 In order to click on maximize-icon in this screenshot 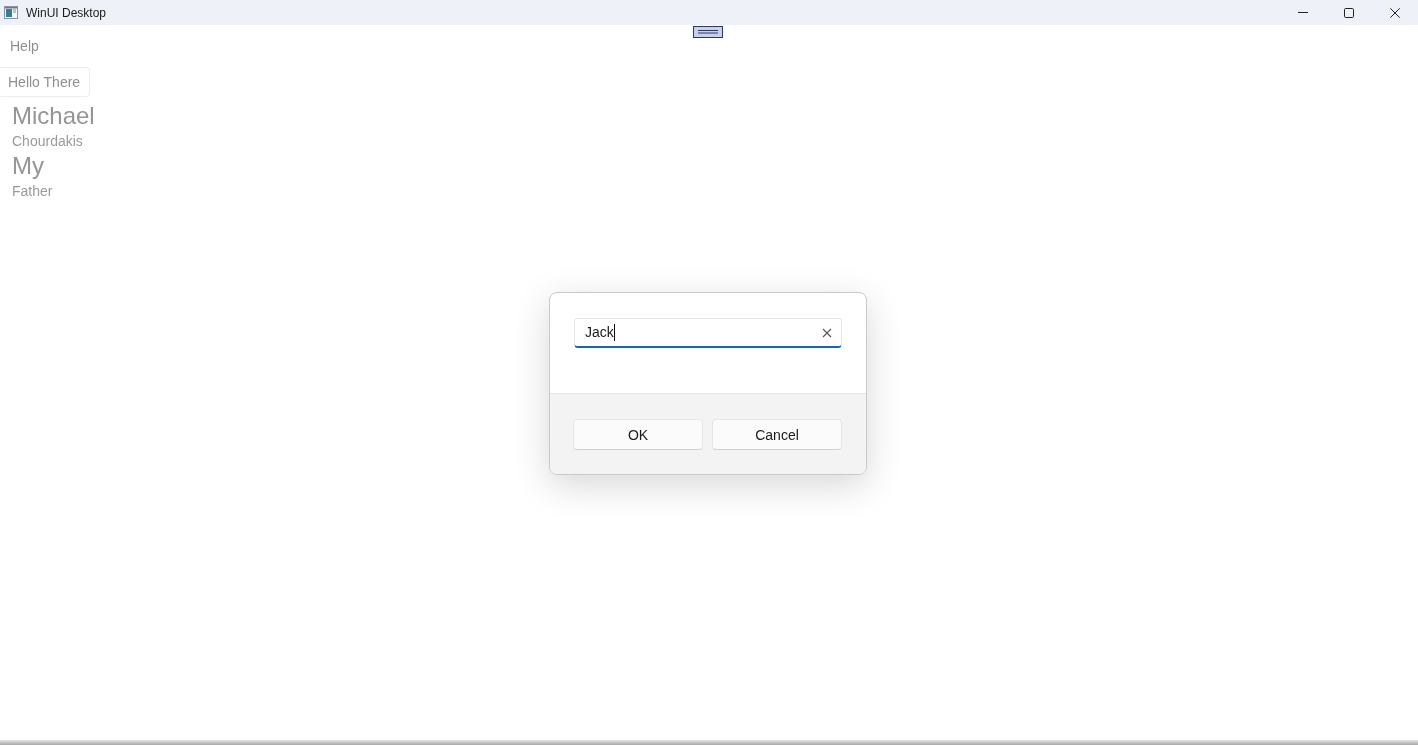, I will do `click(1349, 12)`.